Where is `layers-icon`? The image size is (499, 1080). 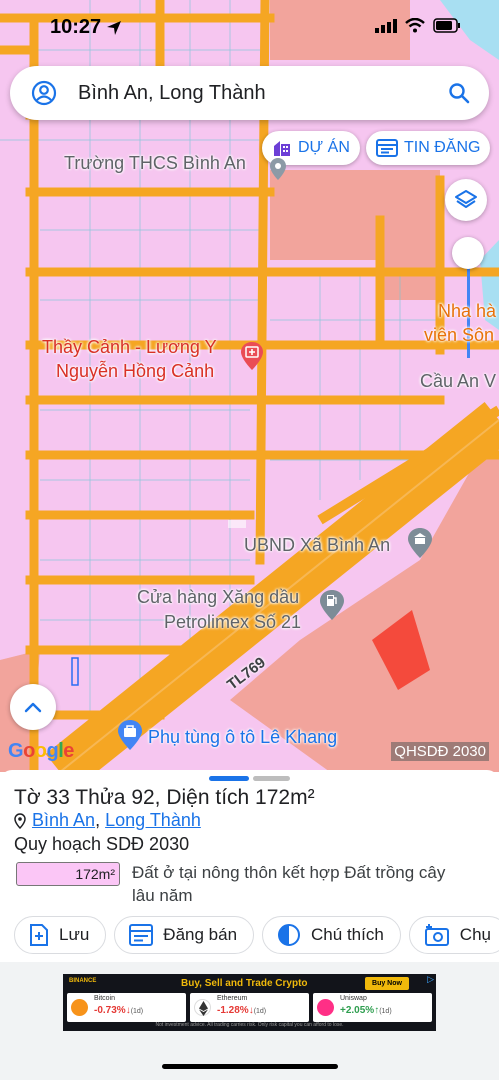 layers-icon is located at coordinates (466, 199).